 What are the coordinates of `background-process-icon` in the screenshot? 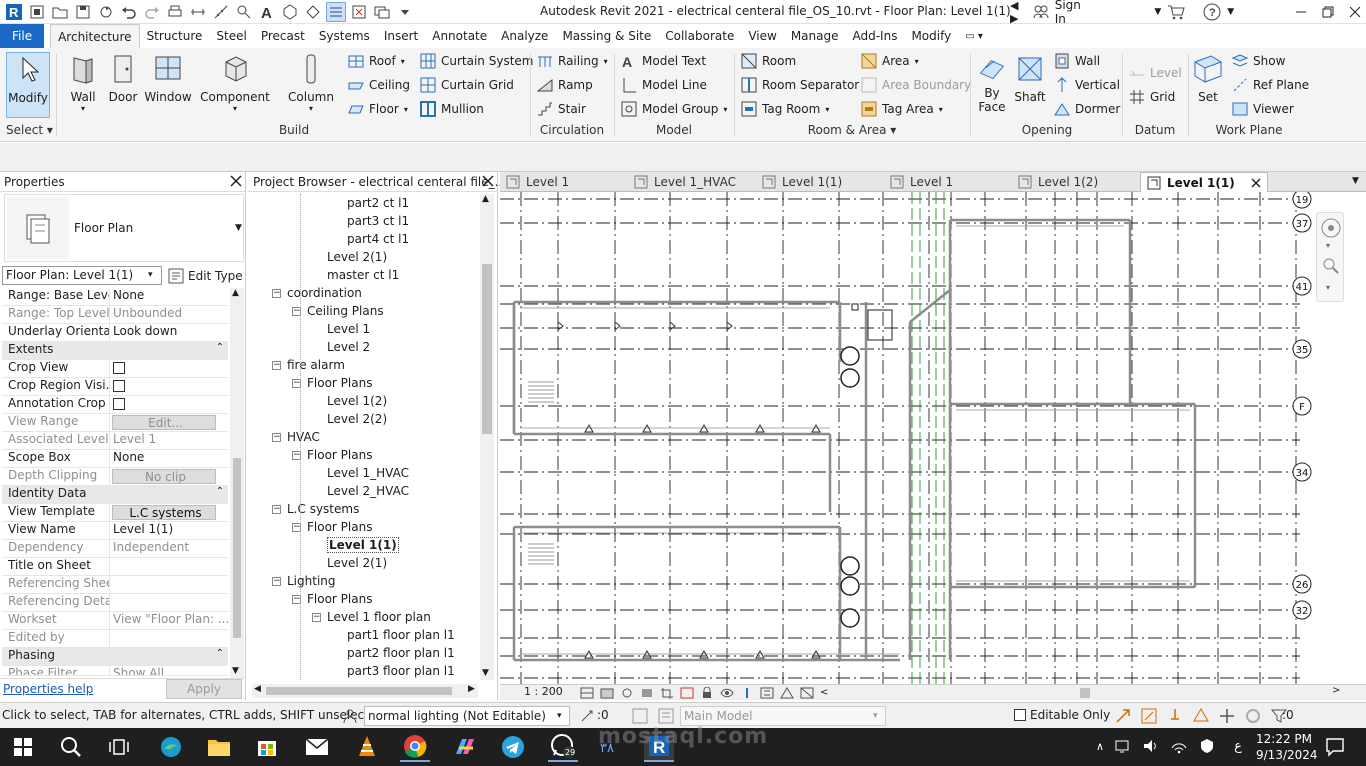 It's located at (1253, 716).